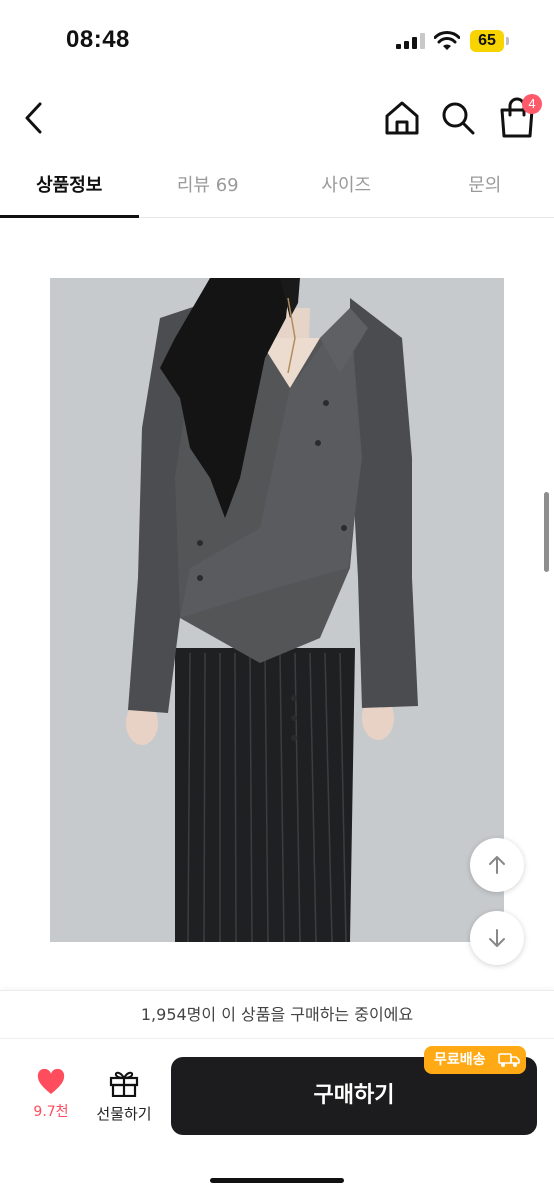 This screenshot has width=554, height=1200. Describe the element at coordinates (98, 39) in the screenshot. I see `status-time: 08:48` at that location.